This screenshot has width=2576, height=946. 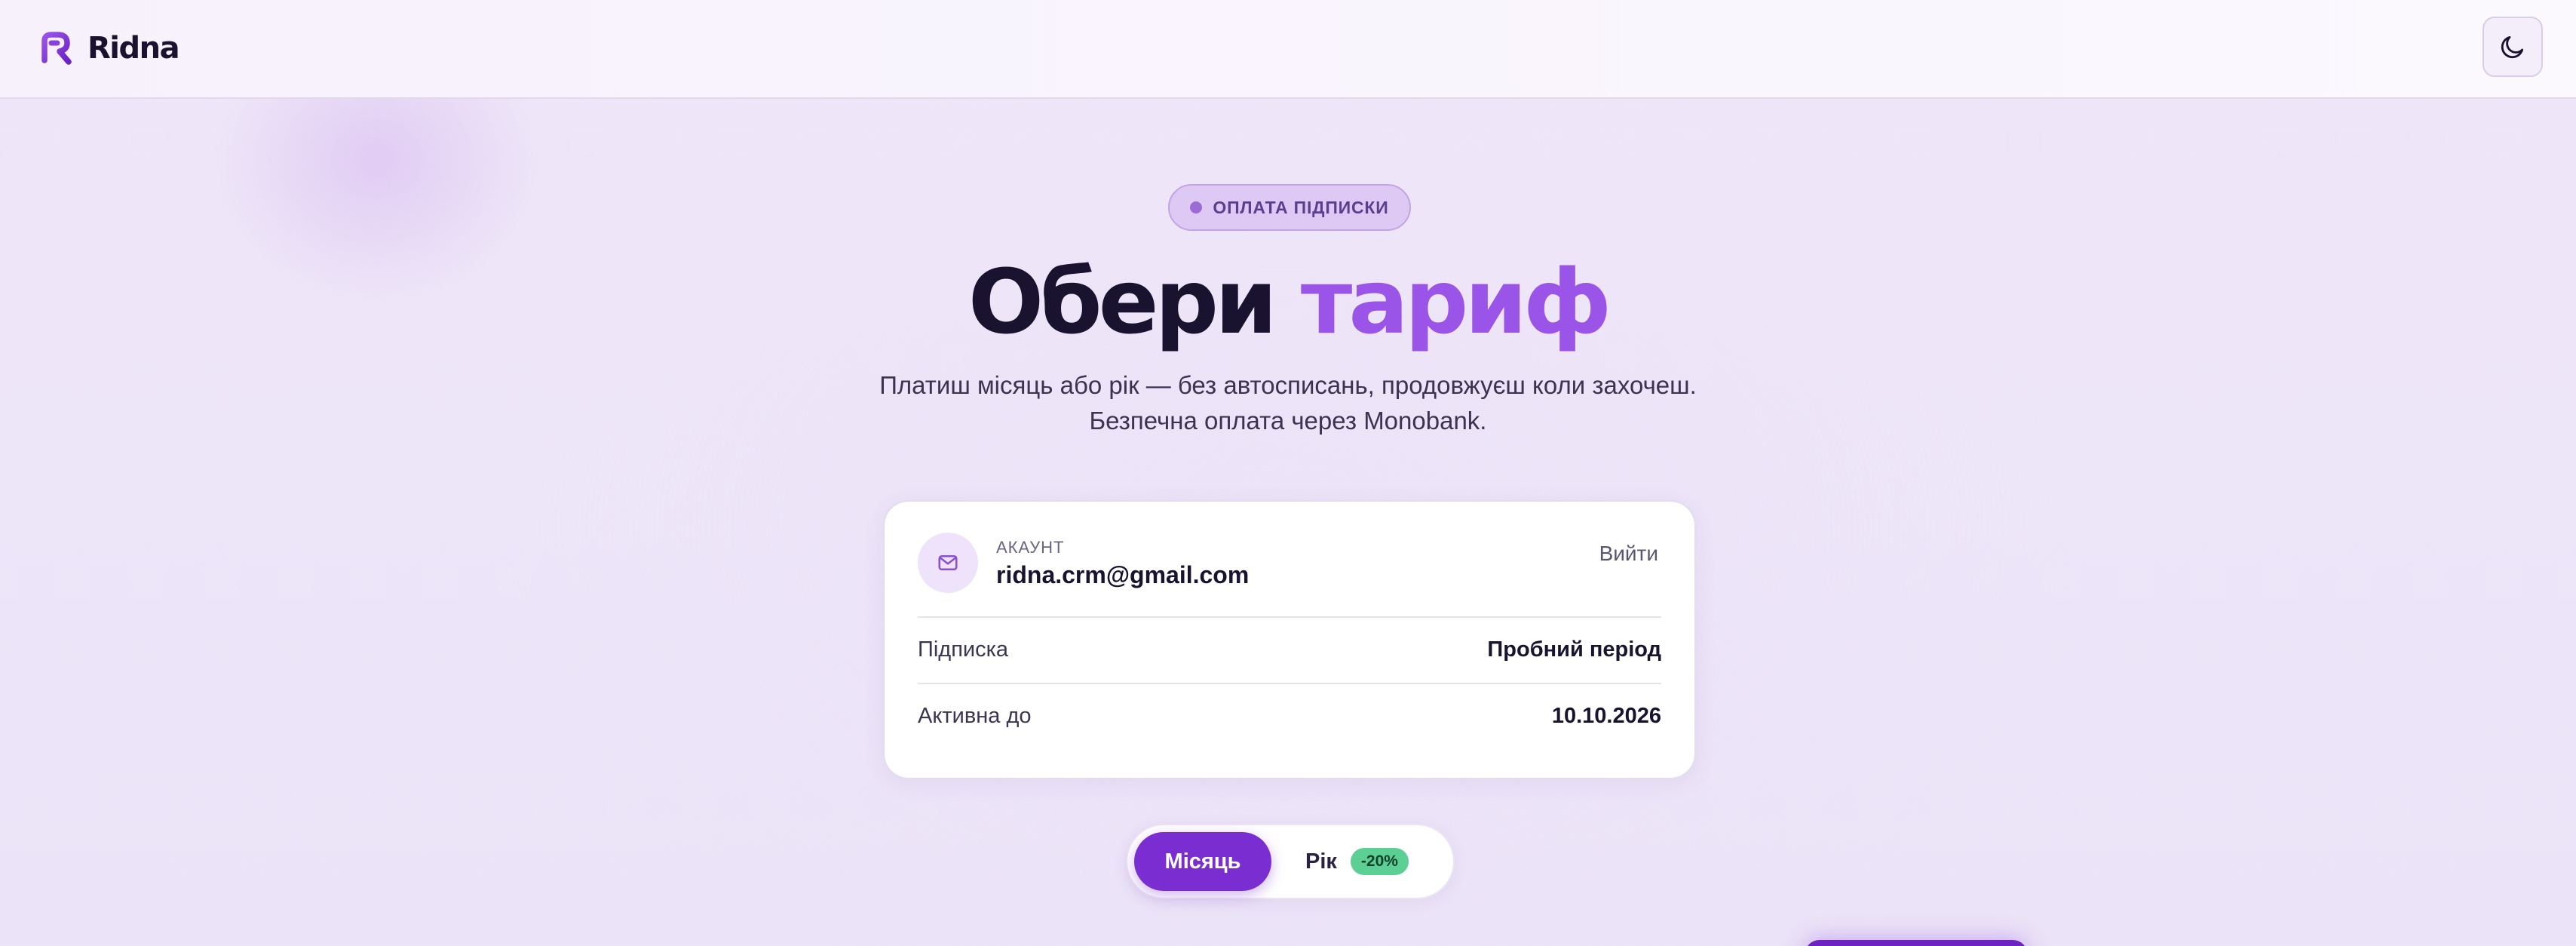 I want to click on brand-logo: Ridna, so click(x=109, y=48).